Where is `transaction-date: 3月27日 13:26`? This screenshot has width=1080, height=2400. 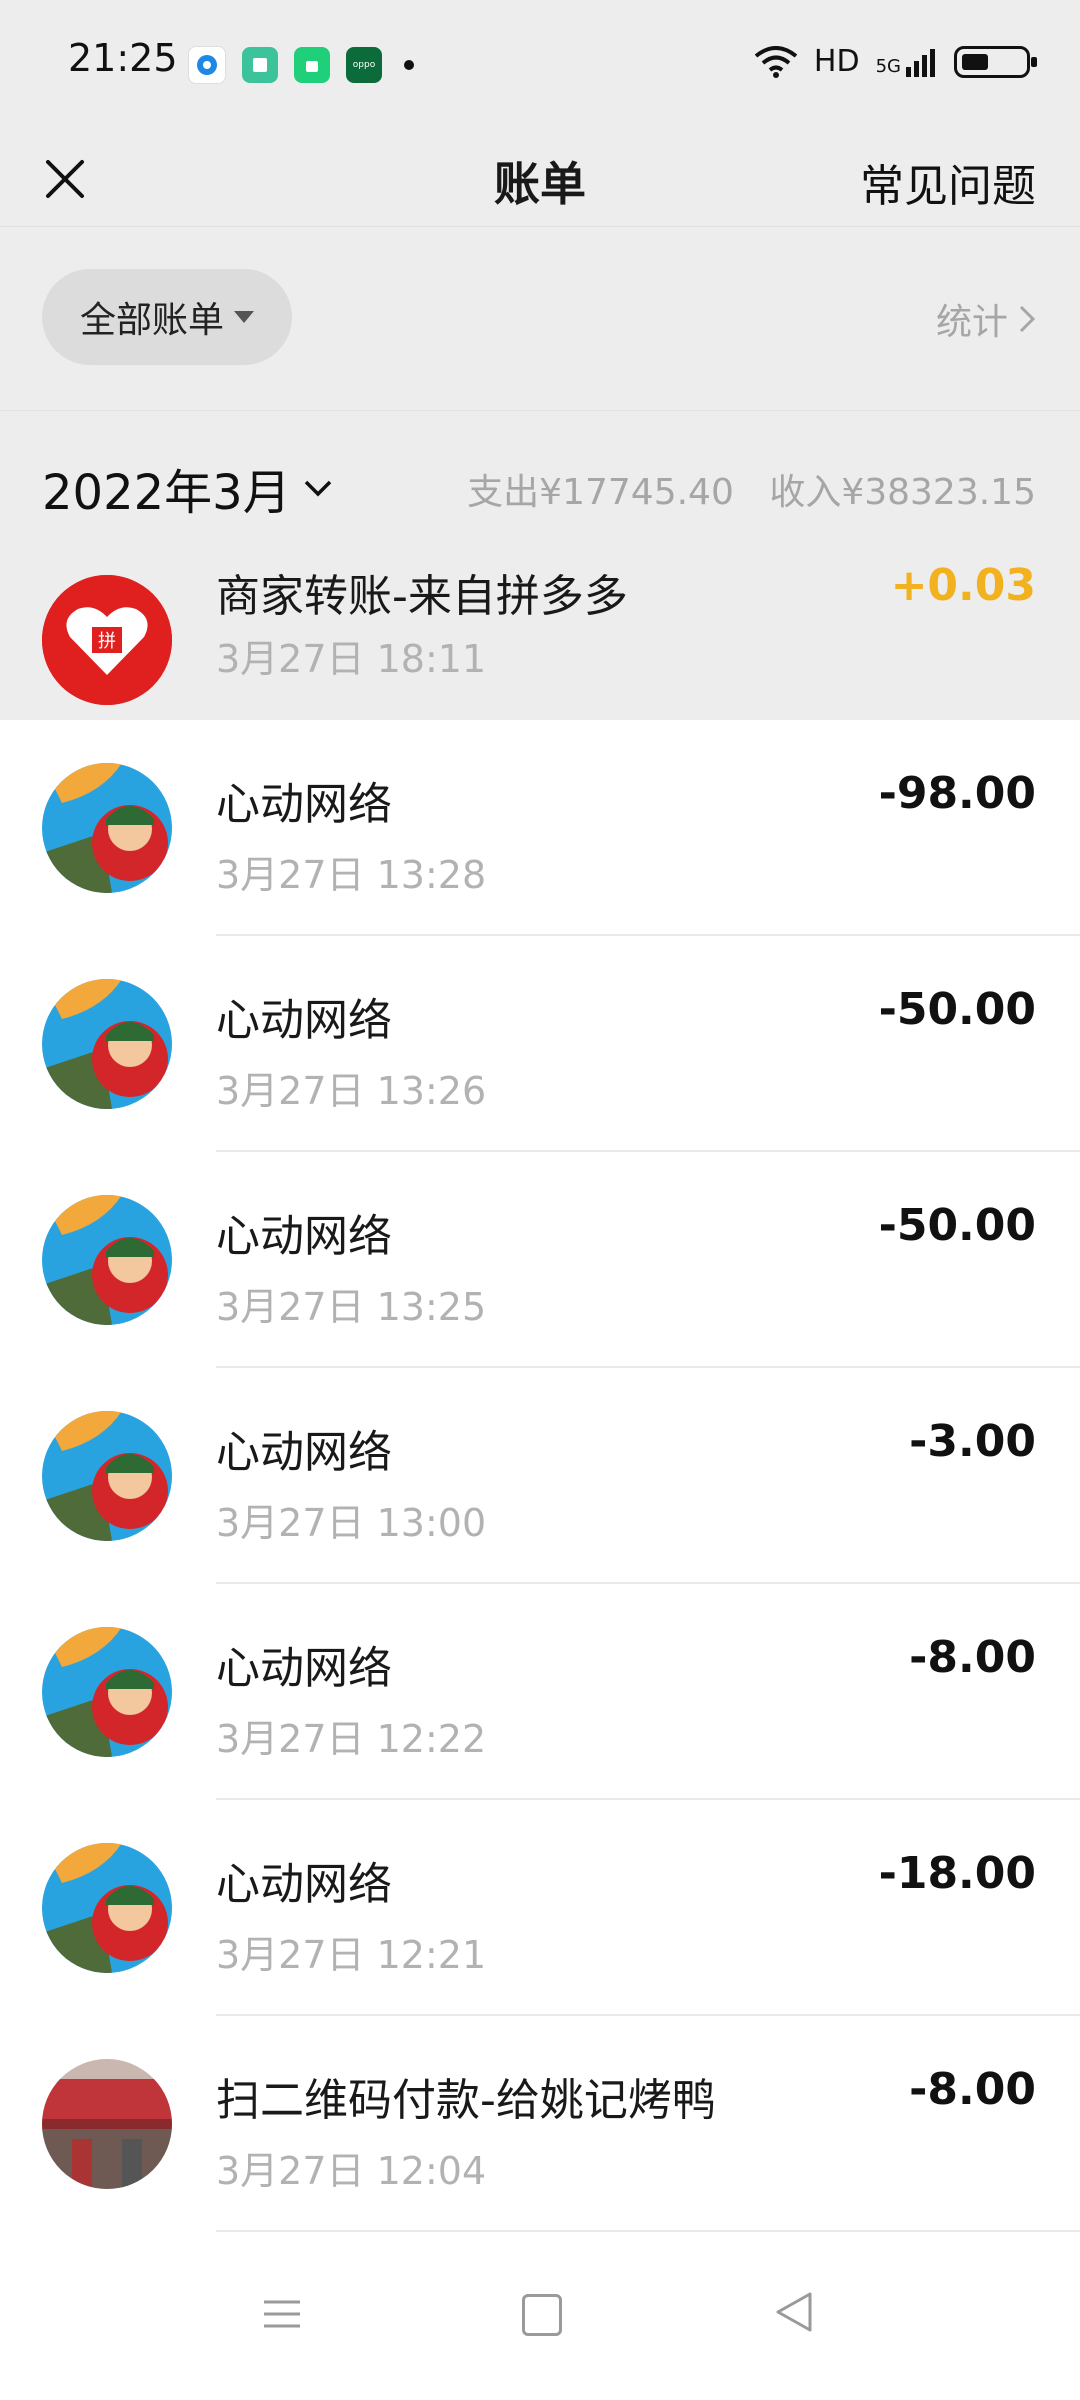 transaction-date: 3月27日 13:26 is located at coordinates (351, 1091).